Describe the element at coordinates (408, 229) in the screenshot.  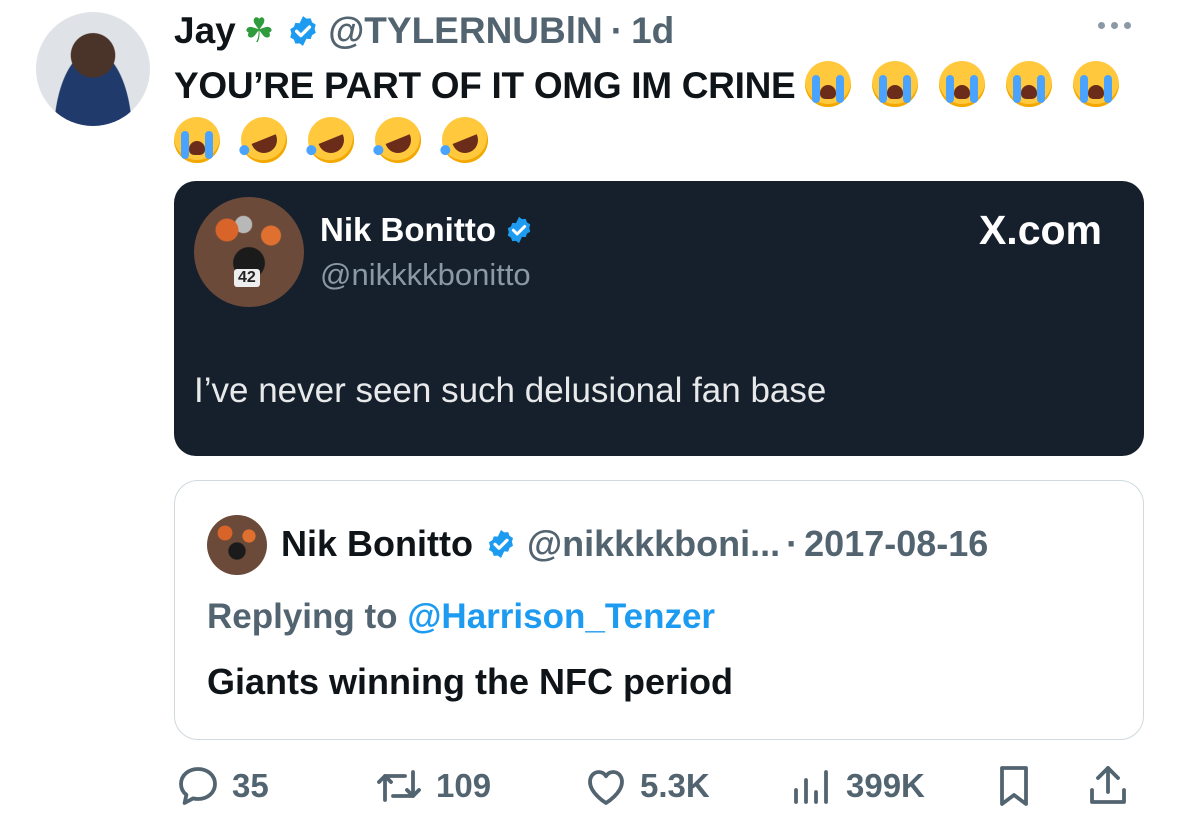
I see `embedded-author-name: Nik Bonitto` at that location.